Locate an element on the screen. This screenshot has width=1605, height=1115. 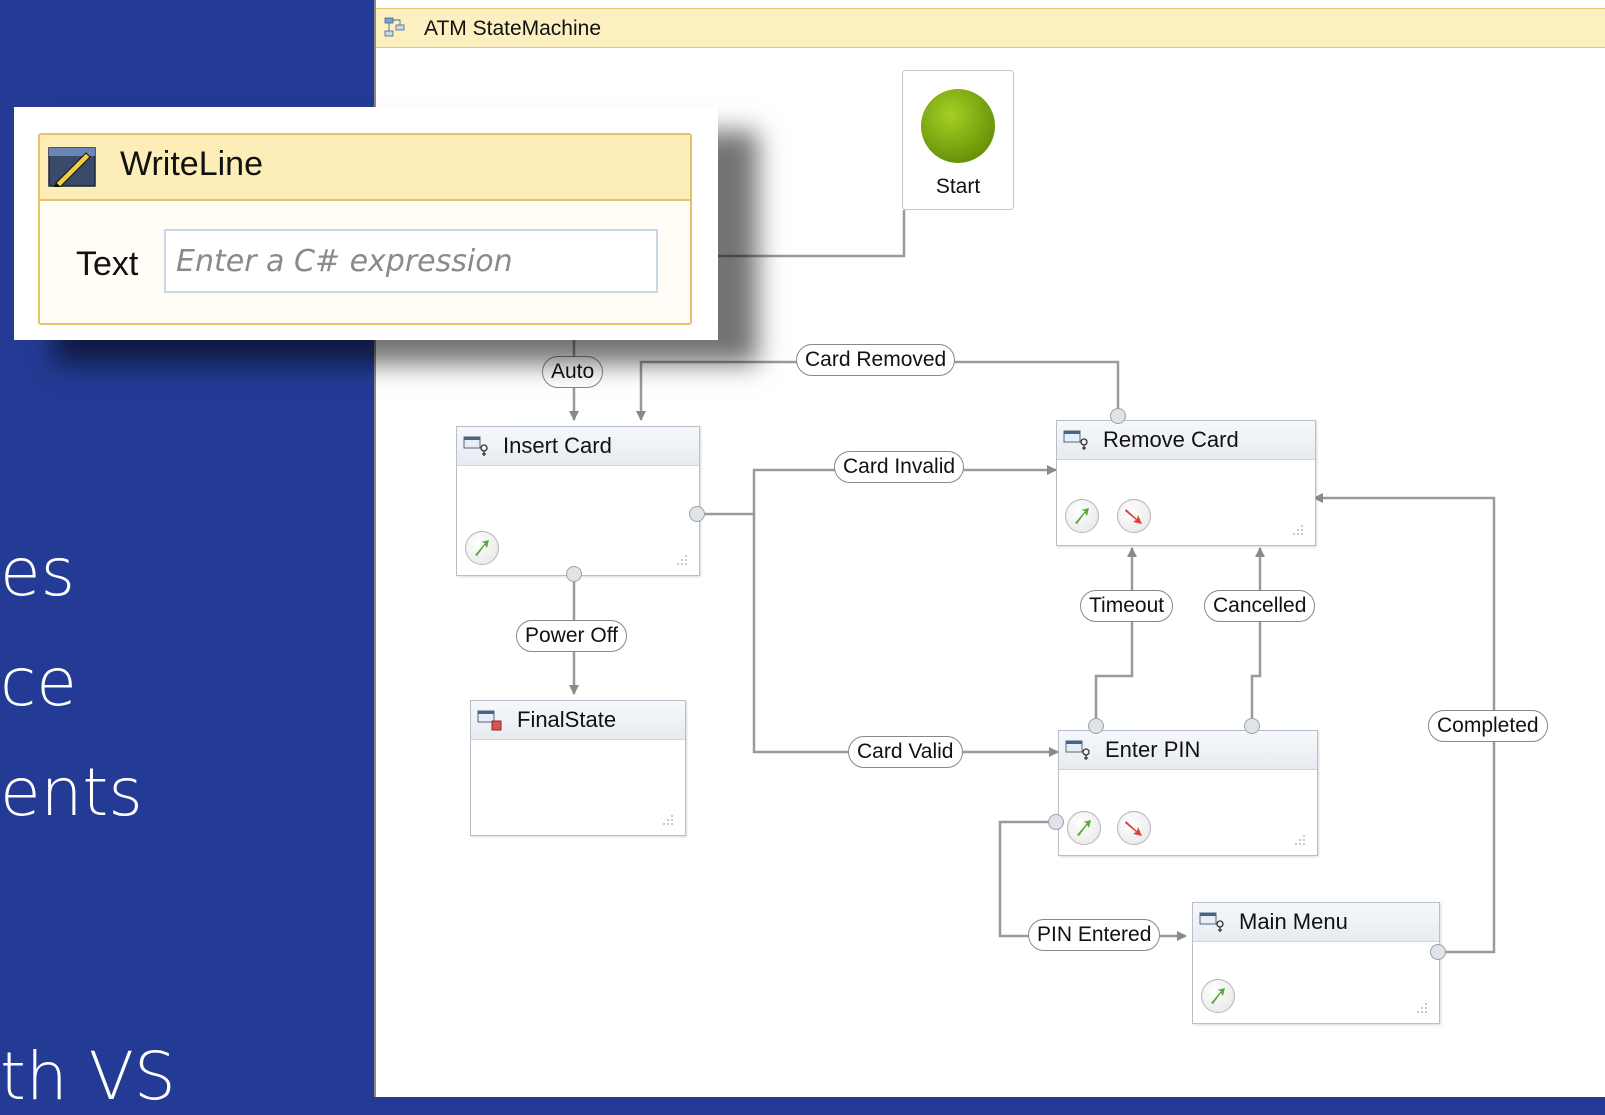
slide-text-line-1: es is located at coordinates (37, 572).